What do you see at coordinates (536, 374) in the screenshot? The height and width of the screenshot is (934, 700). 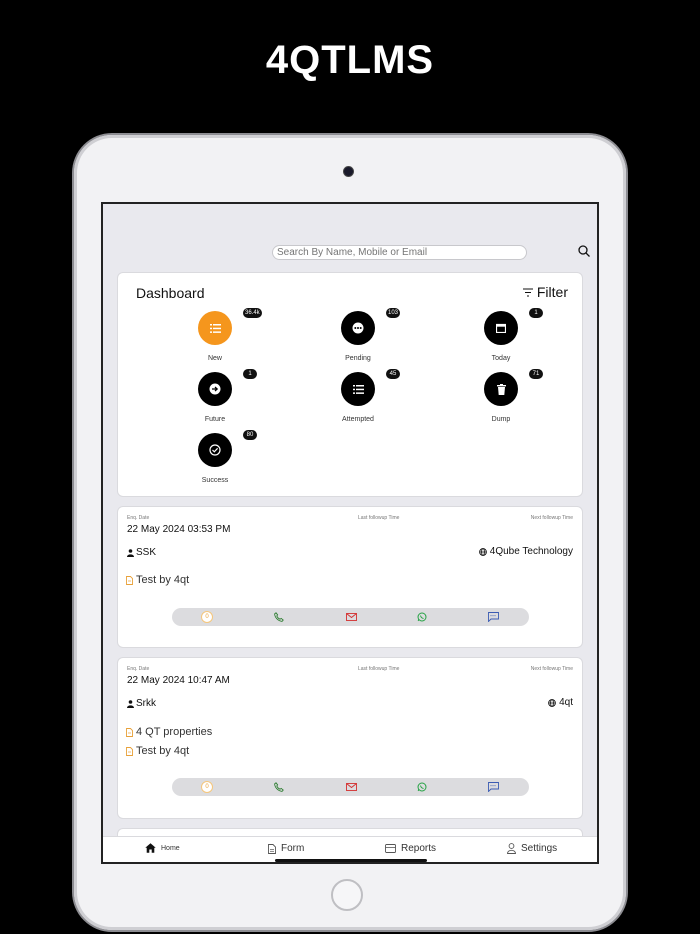 I see `count-badge: 71` at bounding box center [536, 374].